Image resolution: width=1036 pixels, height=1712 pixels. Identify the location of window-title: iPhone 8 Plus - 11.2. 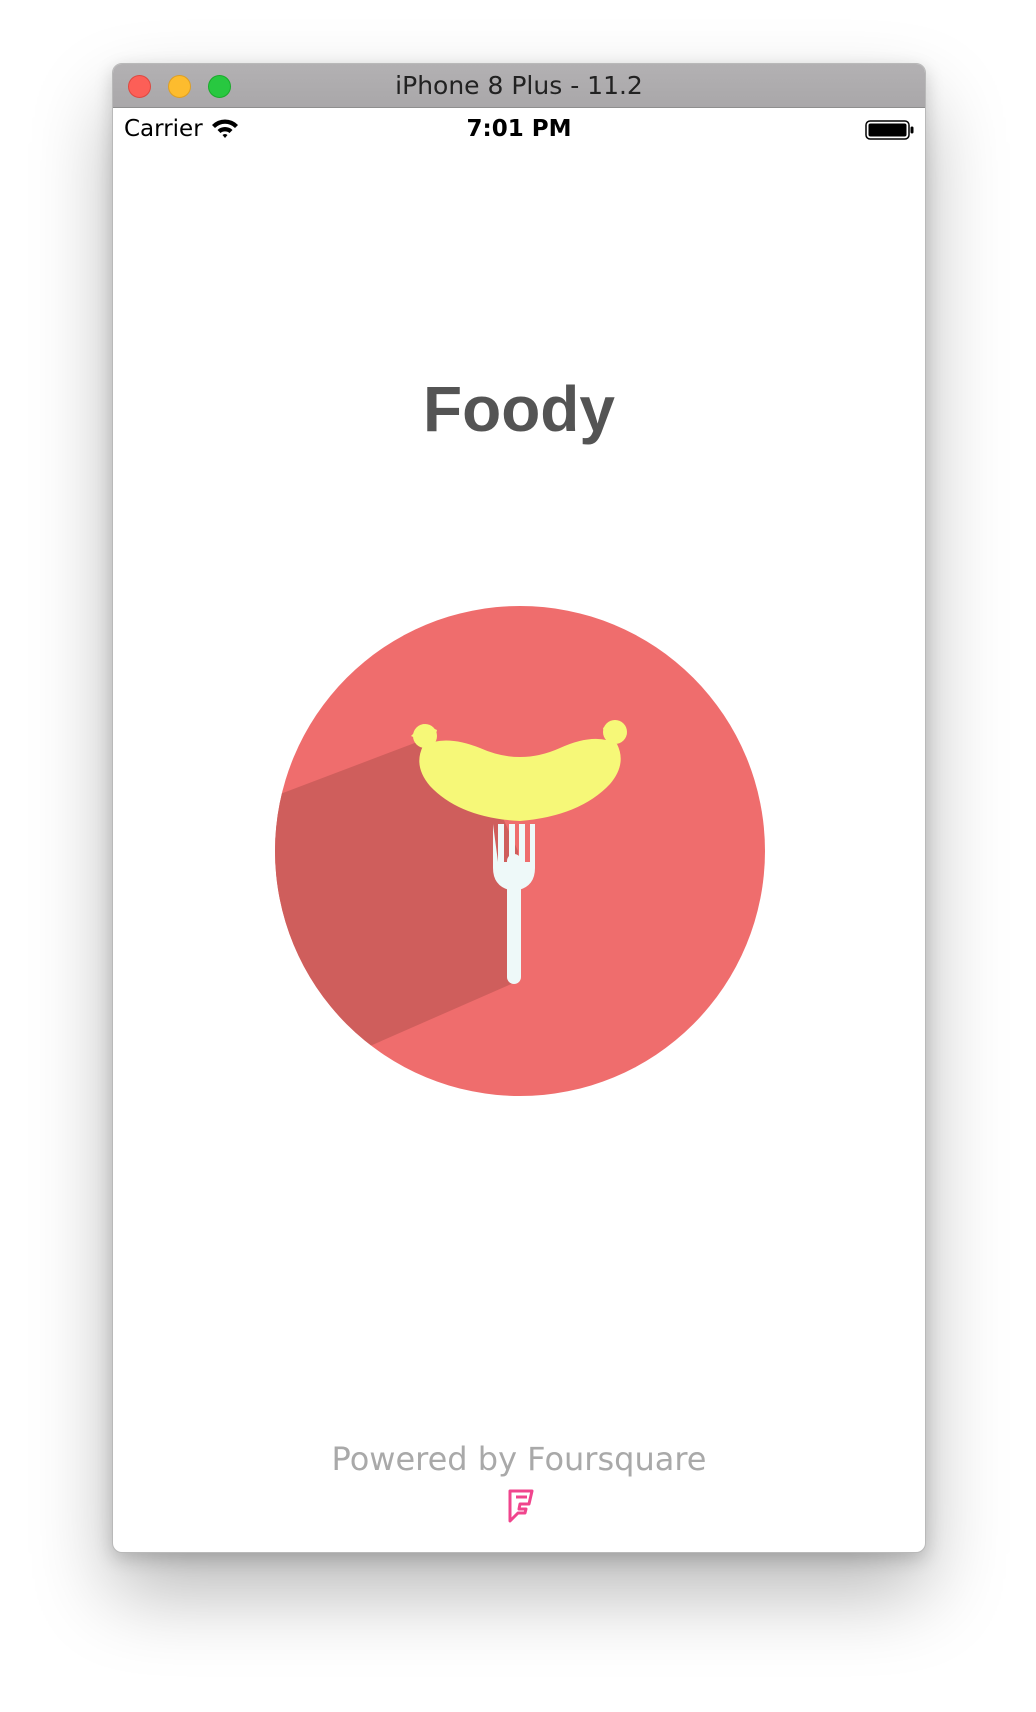
(519, 85).